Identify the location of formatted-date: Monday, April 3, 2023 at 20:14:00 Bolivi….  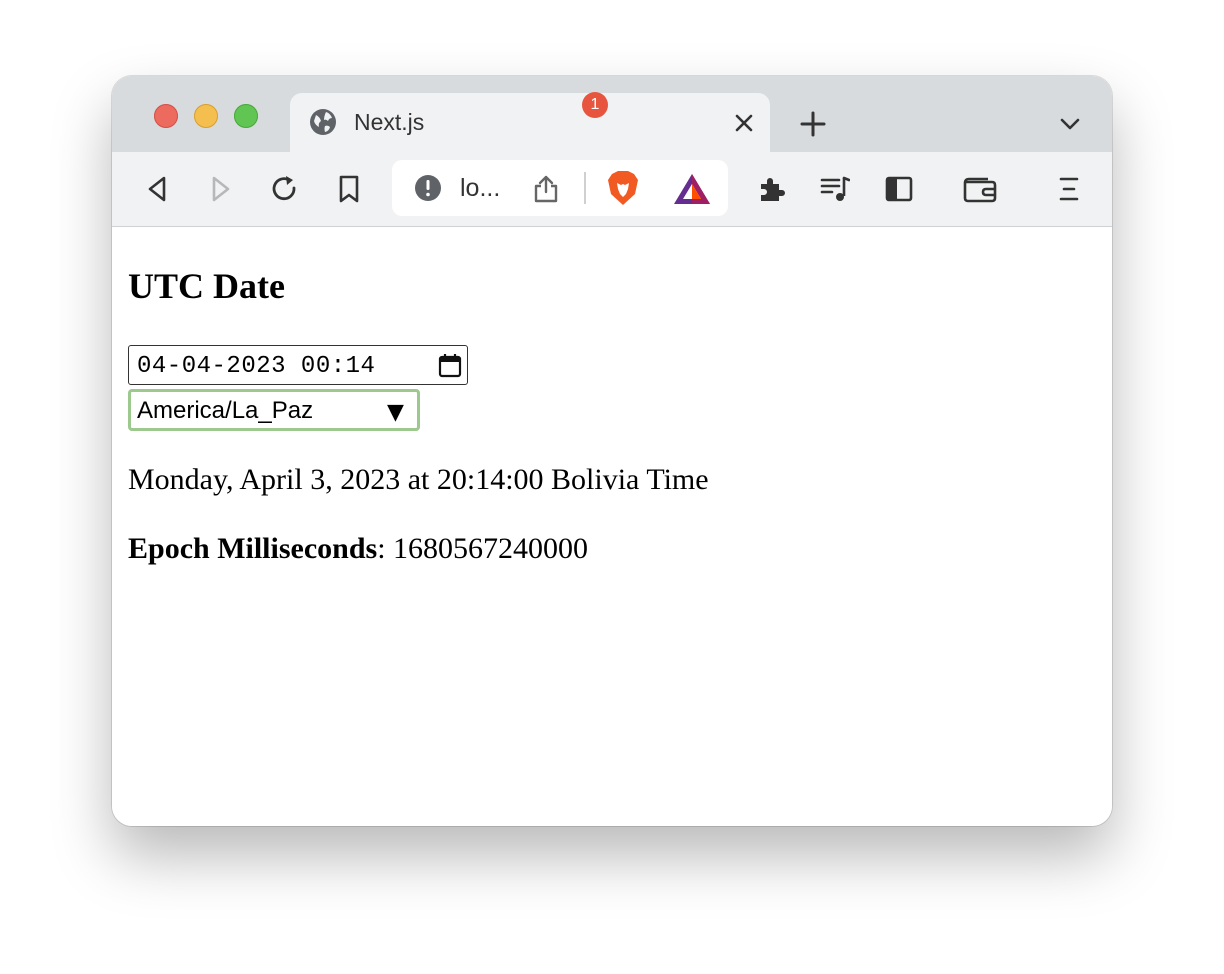
(418, 479).